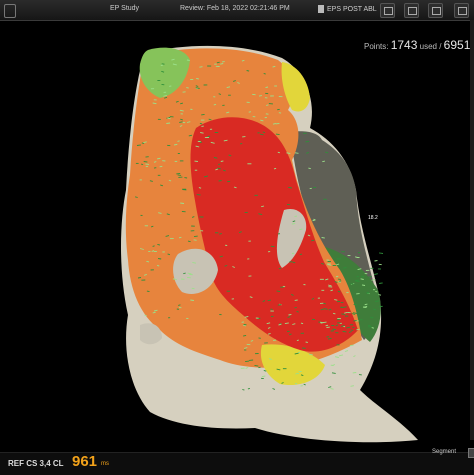  What do you see at coordinates (124, 8) in the screenshot?
I see `study-title: EP Study` at bounding box center [124, 8].